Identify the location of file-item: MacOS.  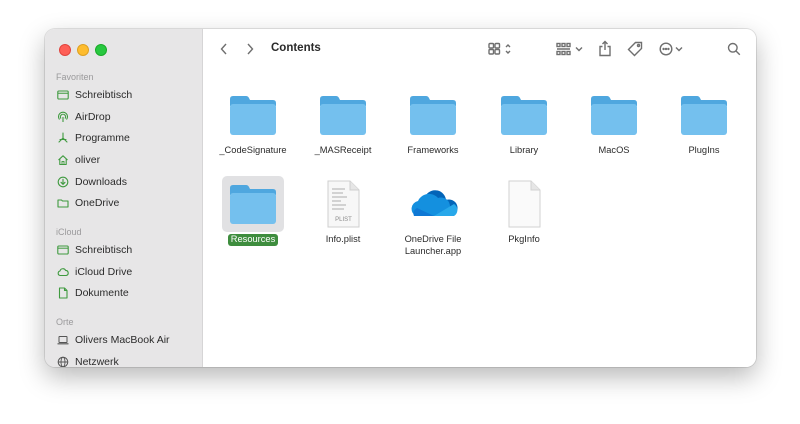
(614, 122).